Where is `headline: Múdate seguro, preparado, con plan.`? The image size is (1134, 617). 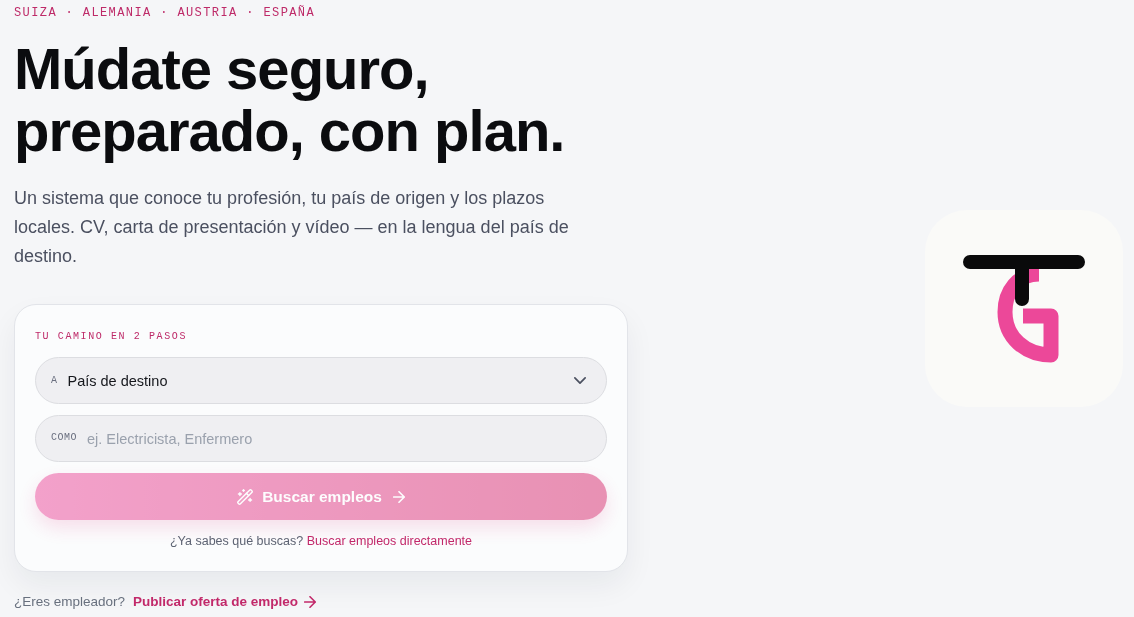
headline: Múdate seguro, preparado, con plan. is located at coordinates (289, 100).